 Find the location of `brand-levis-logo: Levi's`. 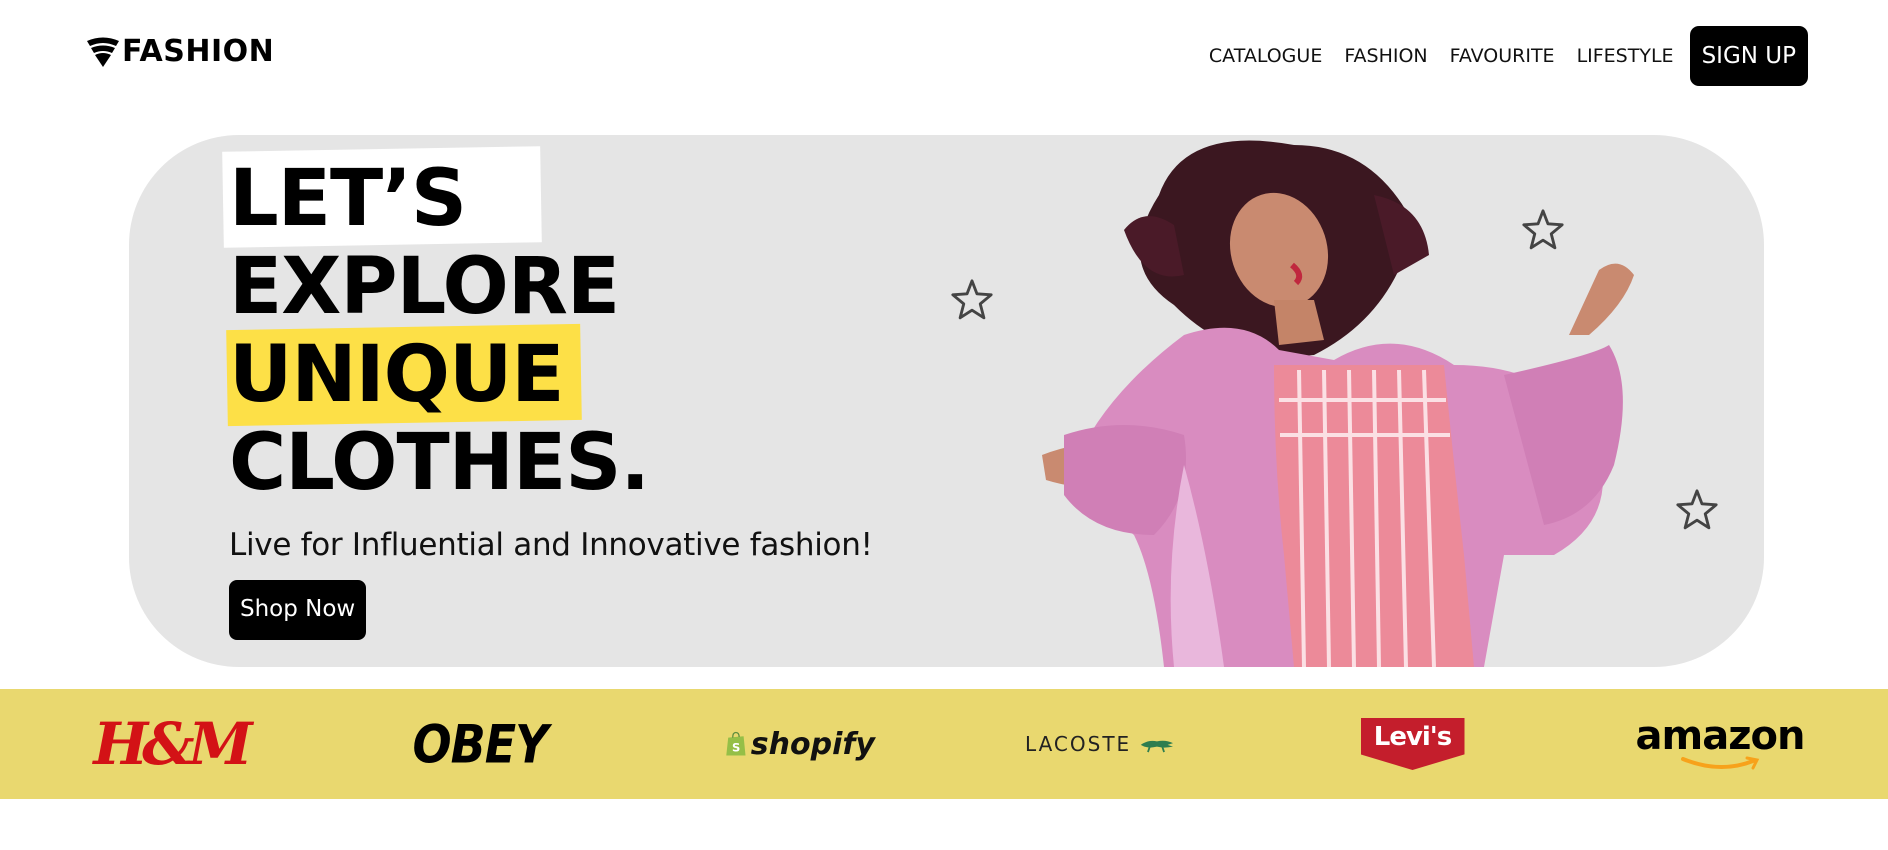

brand-levis-logo: Levi's is located at coordinates (1412, 744).